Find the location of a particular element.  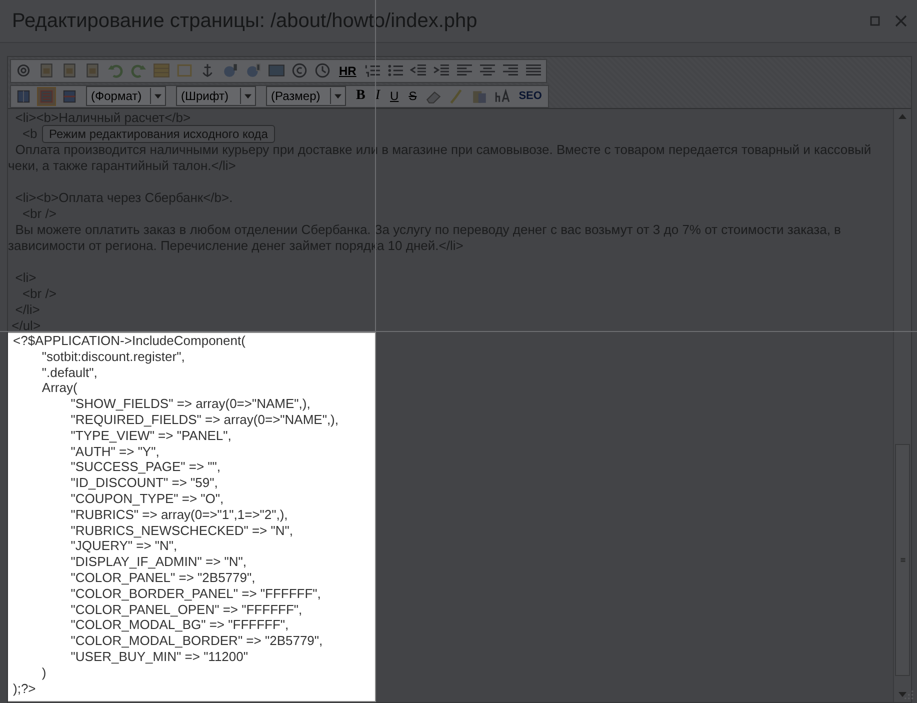

code-line: "TYPE_VIEW" => "PANEL", is located at coordinates (151, 436).